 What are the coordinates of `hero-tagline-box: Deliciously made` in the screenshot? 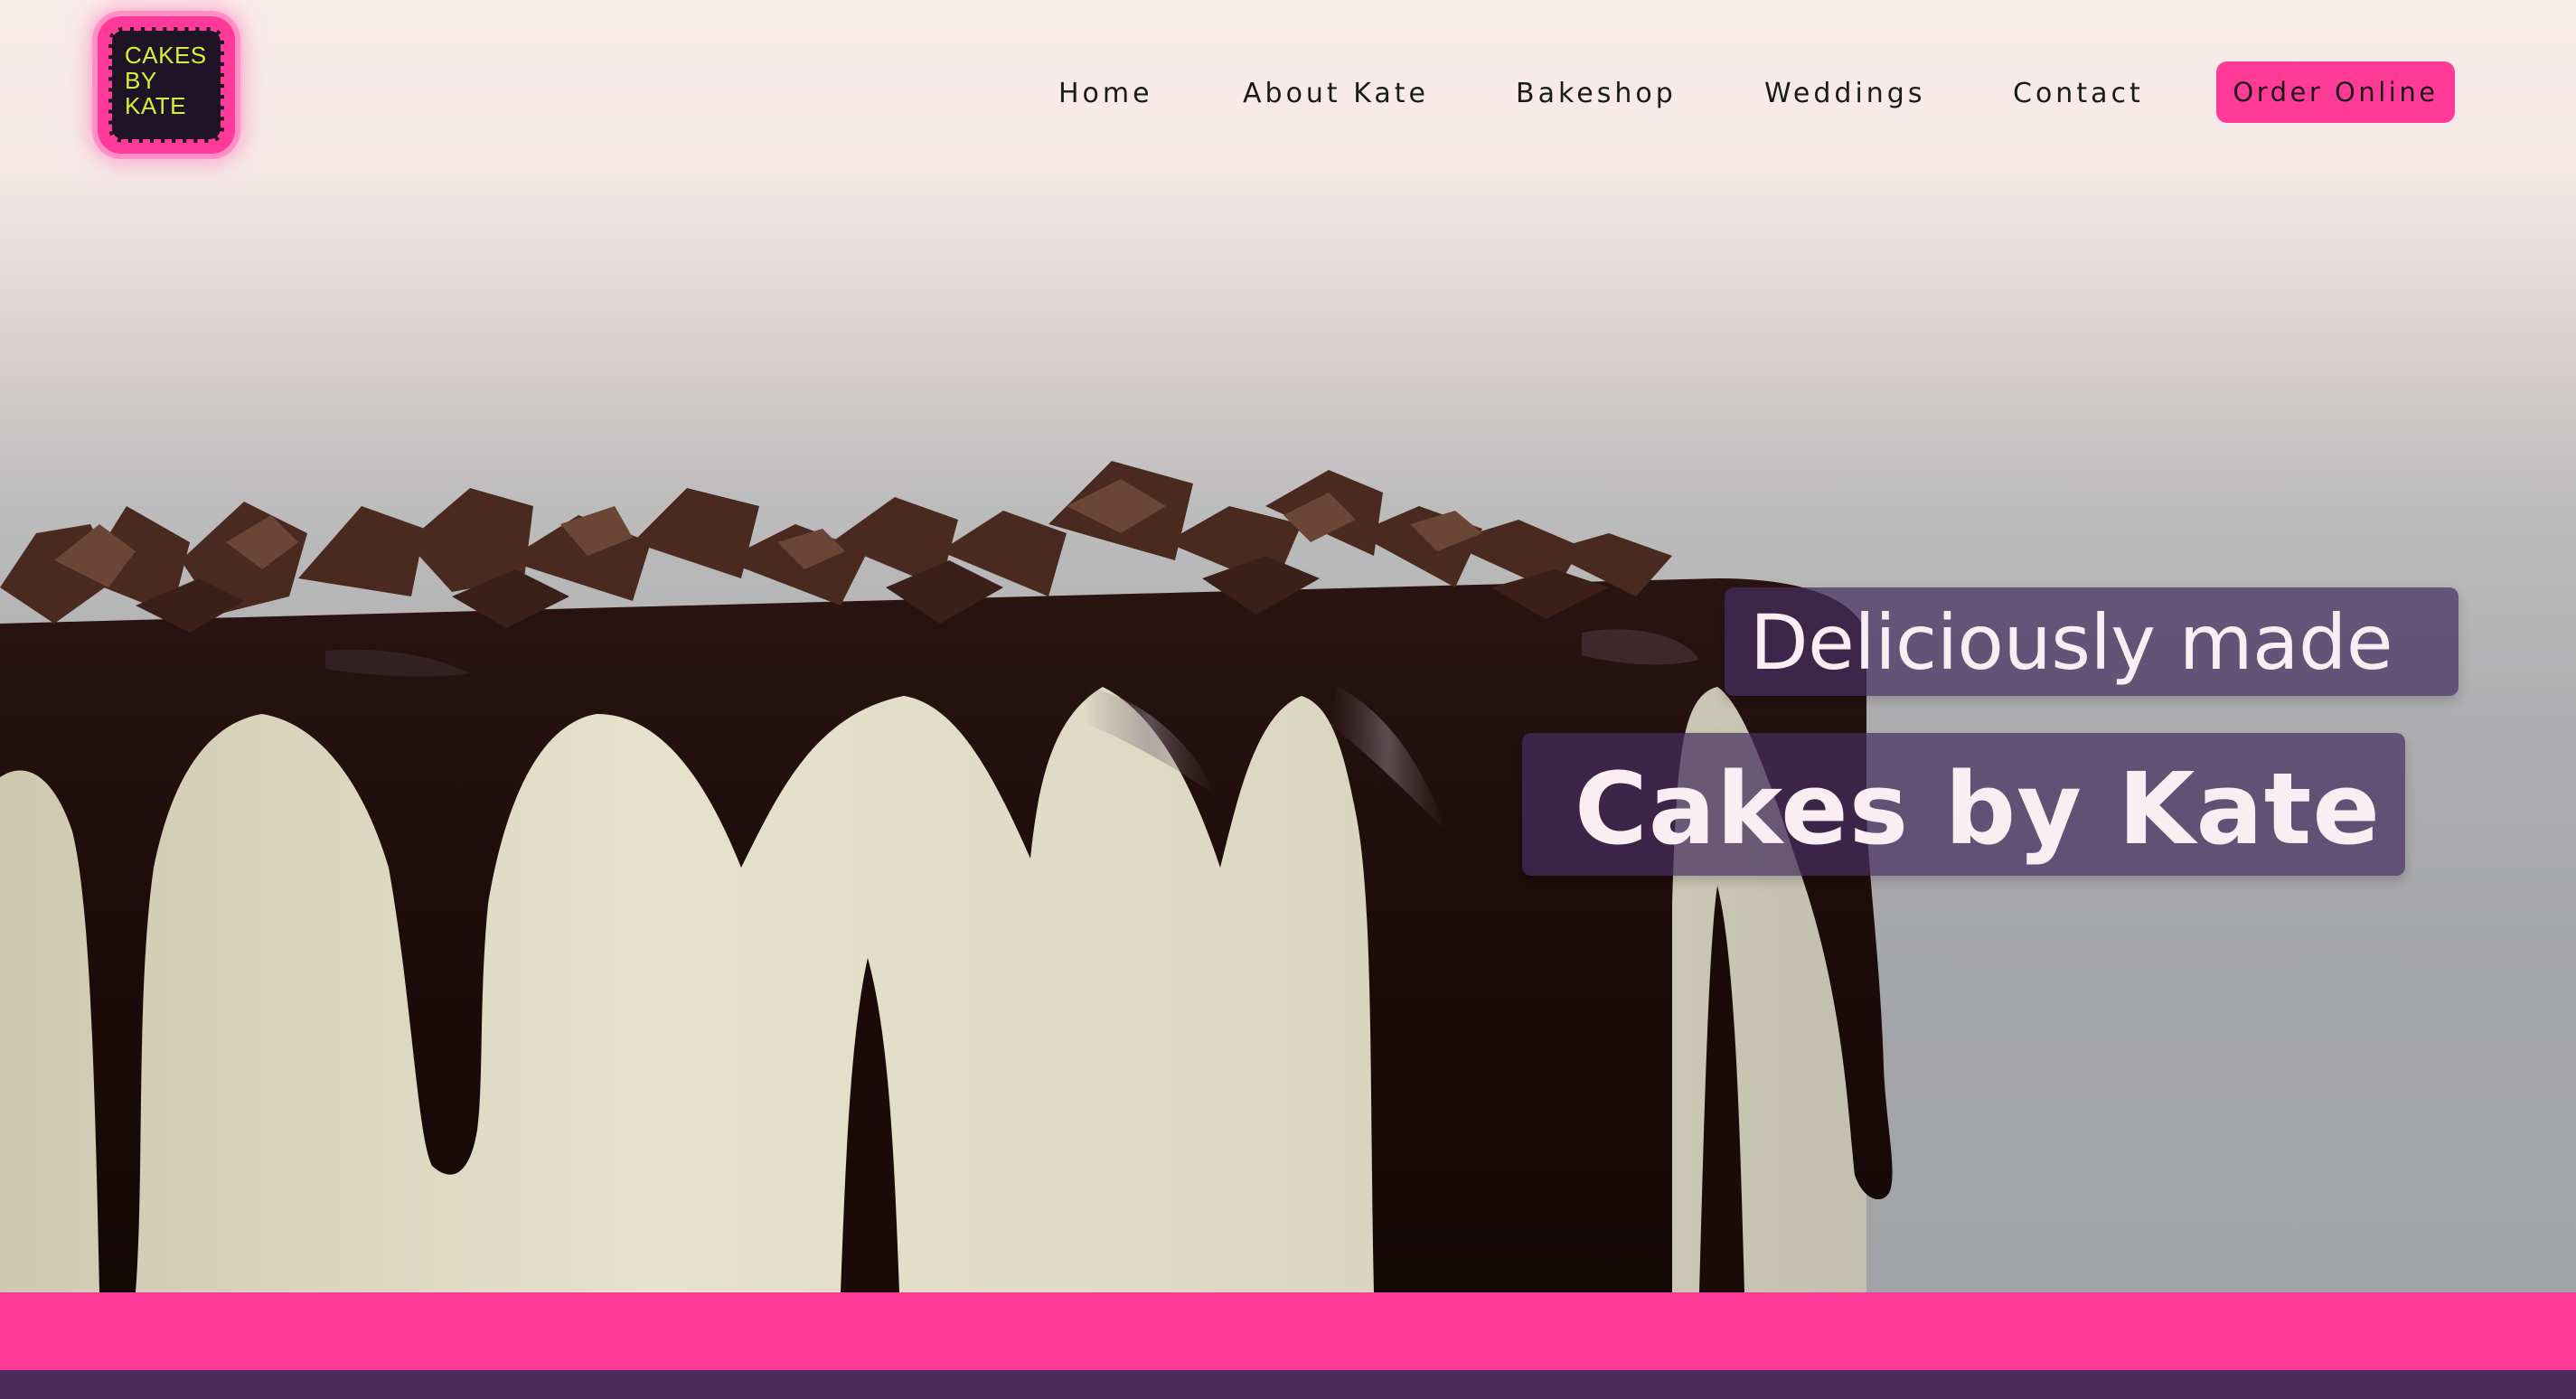 It's located at (2092, 641).